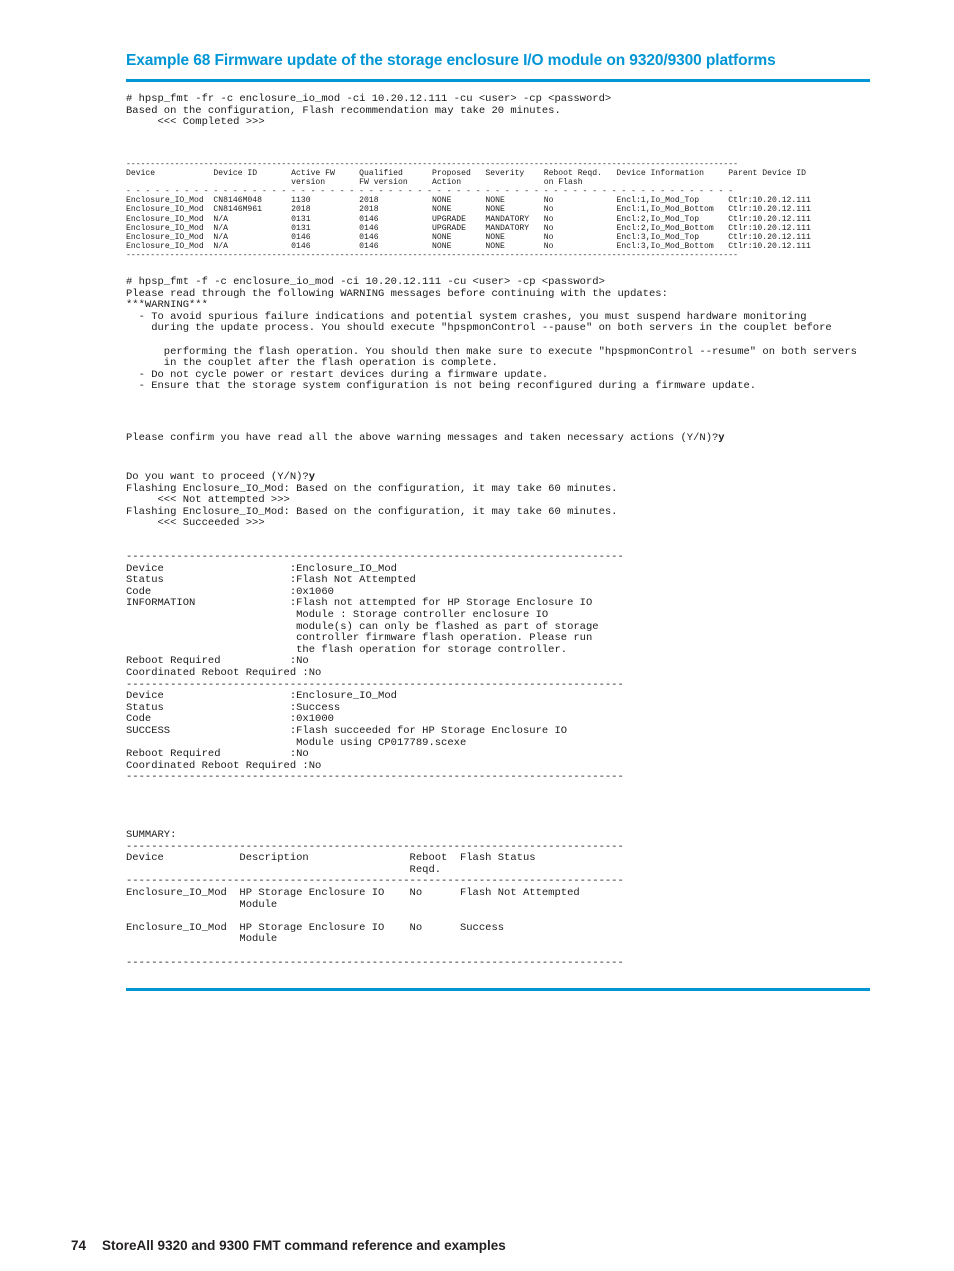 This screenshot has width=954, height=1271. Describe the element at coordinates (498, 80) in the screenshot. I see `title-rule-top` at that location.